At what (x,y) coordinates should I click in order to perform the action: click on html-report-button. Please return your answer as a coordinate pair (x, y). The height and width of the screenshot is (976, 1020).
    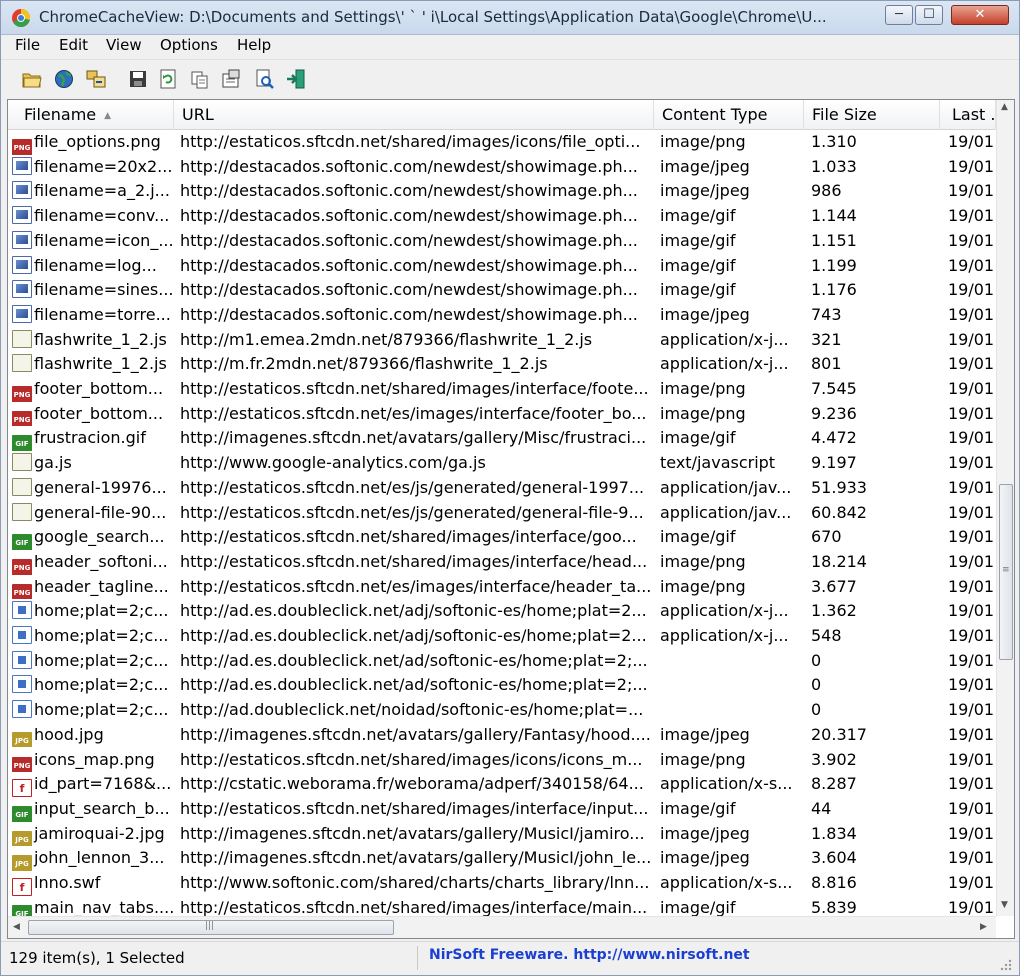
    Looking at the image, I should click on (264, 79).